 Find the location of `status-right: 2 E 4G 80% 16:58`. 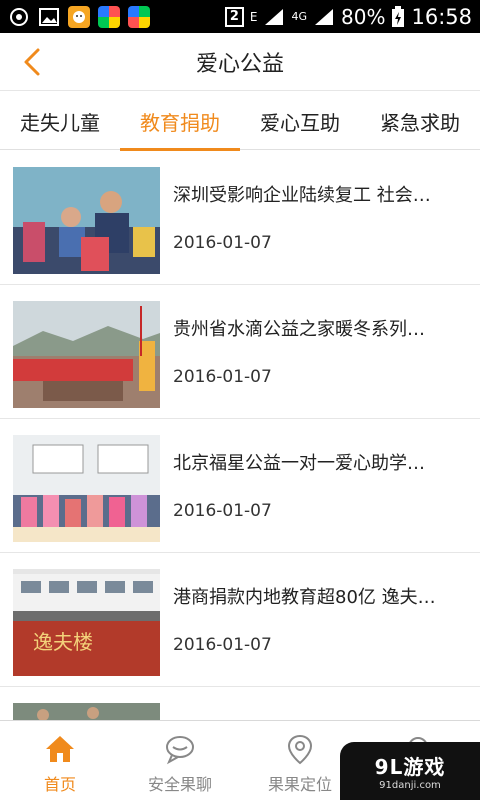

status-right: 2 E 4G 80% 16:58 is located at coordinates (348, 16).